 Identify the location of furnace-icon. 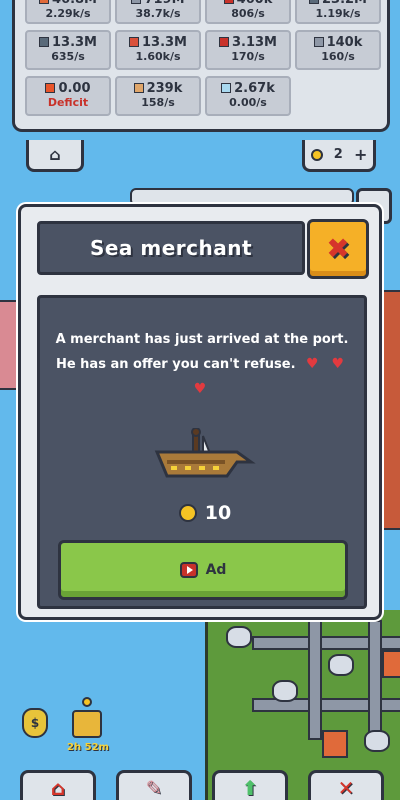
(228, 2).